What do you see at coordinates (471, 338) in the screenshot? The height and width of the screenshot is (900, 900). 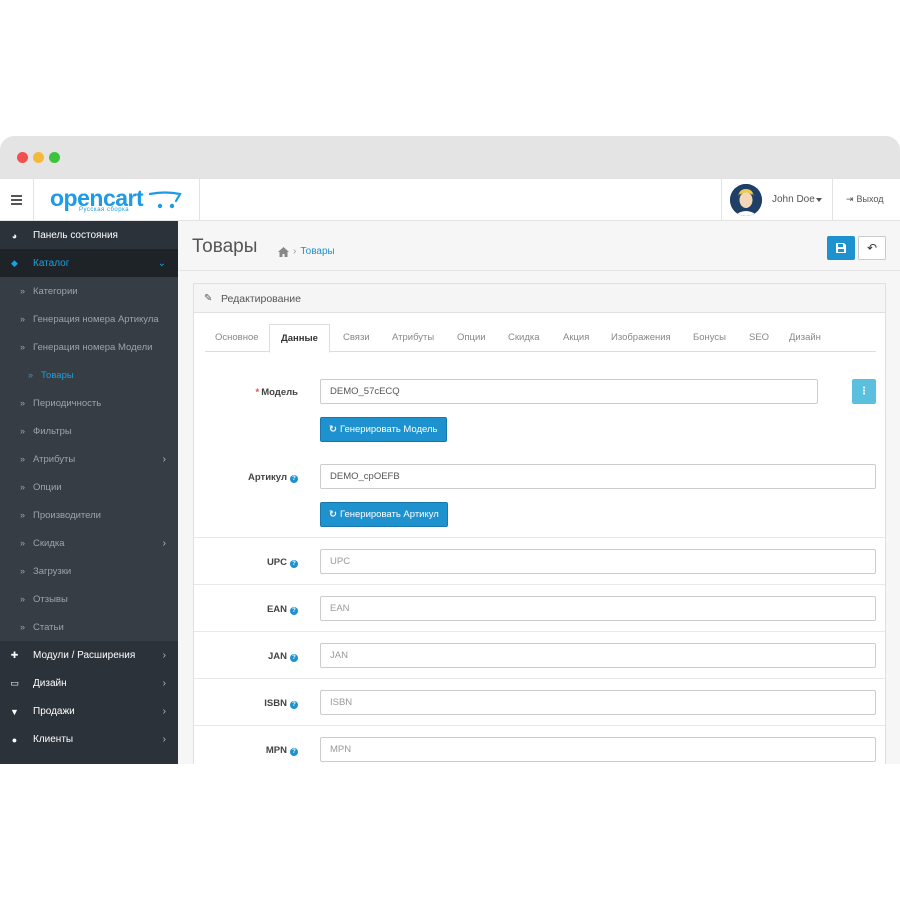 I see `tab-options: Опции` at bounding box center [471, 338].